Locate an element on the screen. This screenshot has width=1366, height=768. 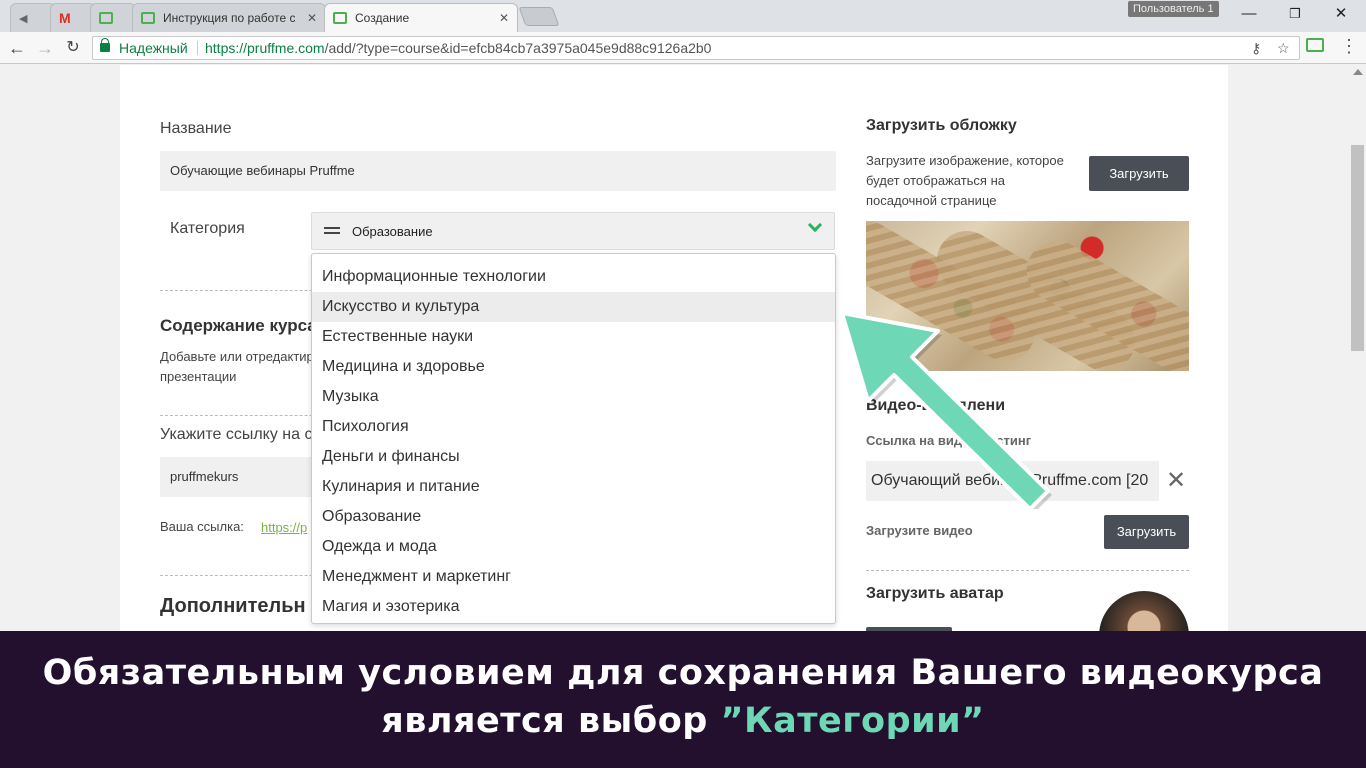
window-close-icon: ✕ is located at coordinates (1341, 14).